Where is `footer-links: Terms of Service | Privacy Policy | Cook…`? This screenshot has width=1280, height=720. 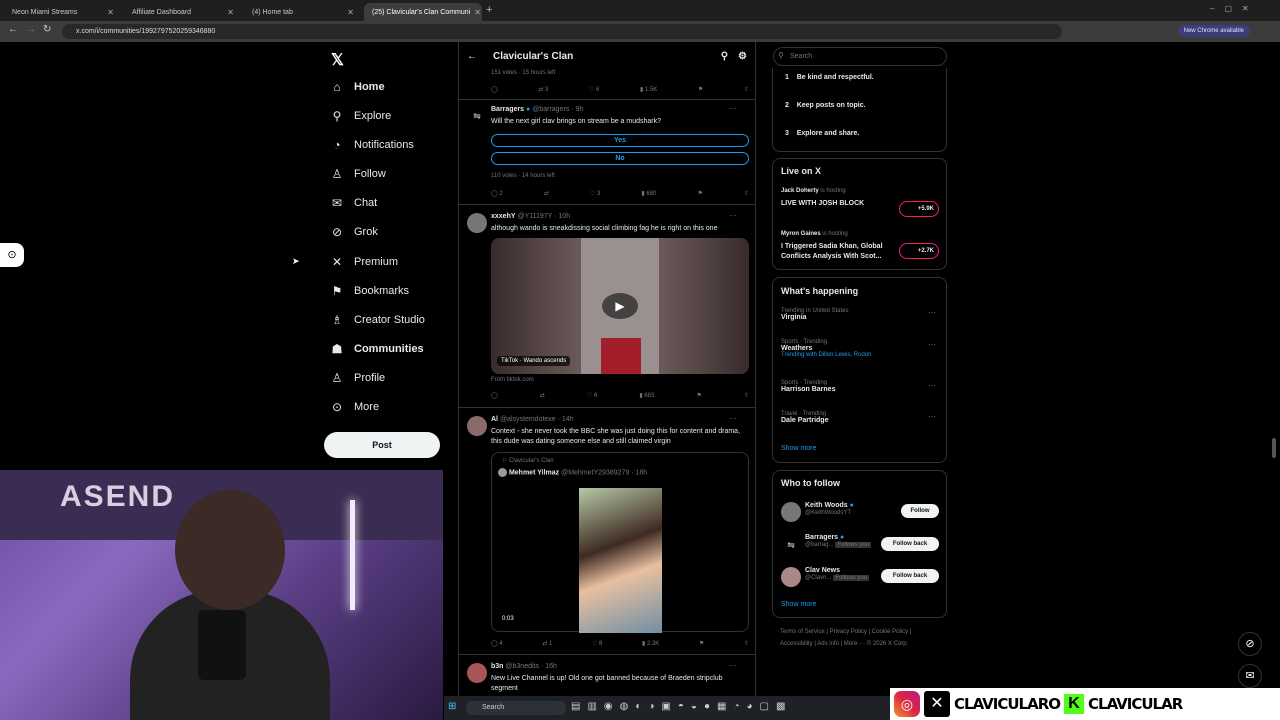 footer-links: Terms of Service | Privacy Policy | Cook… is located at coordinates (845, 632).